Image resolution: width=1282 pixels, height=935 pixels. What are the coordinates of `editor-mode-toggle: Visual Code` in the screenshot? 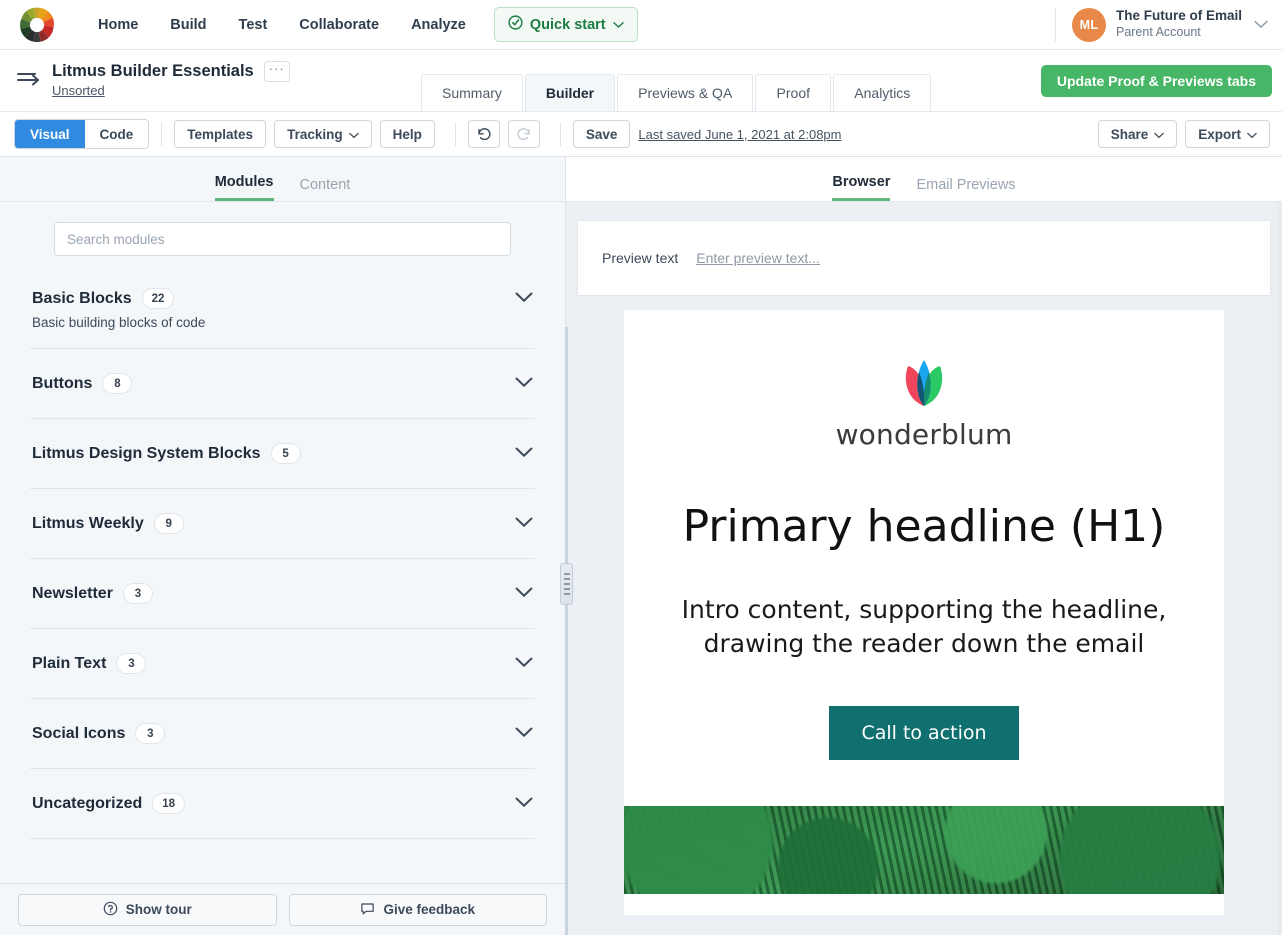 It's located at (82, 134).